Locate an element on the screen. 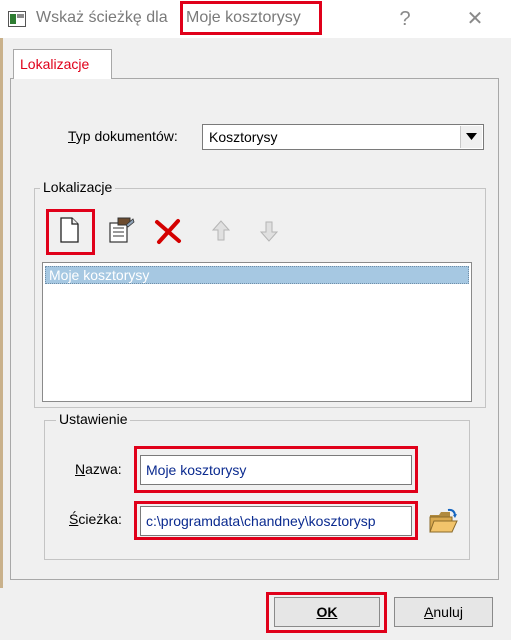 This screenshot has height=640, width=511. app-icon is located at coordinates (17, 19).